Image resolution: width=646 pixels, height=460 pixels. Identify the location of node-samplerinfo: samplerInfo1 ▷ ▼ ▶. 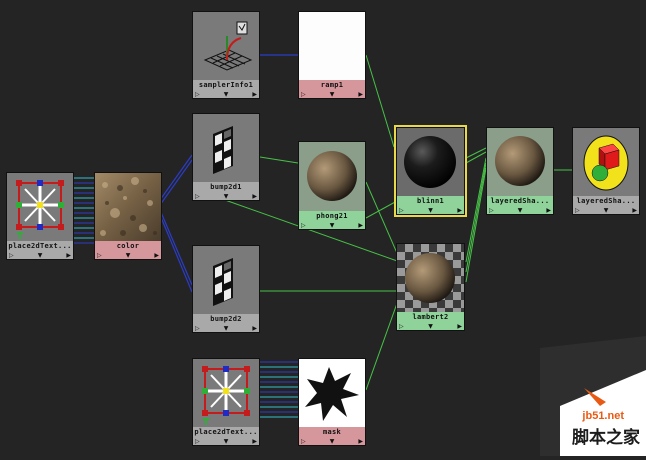
(226, 55).